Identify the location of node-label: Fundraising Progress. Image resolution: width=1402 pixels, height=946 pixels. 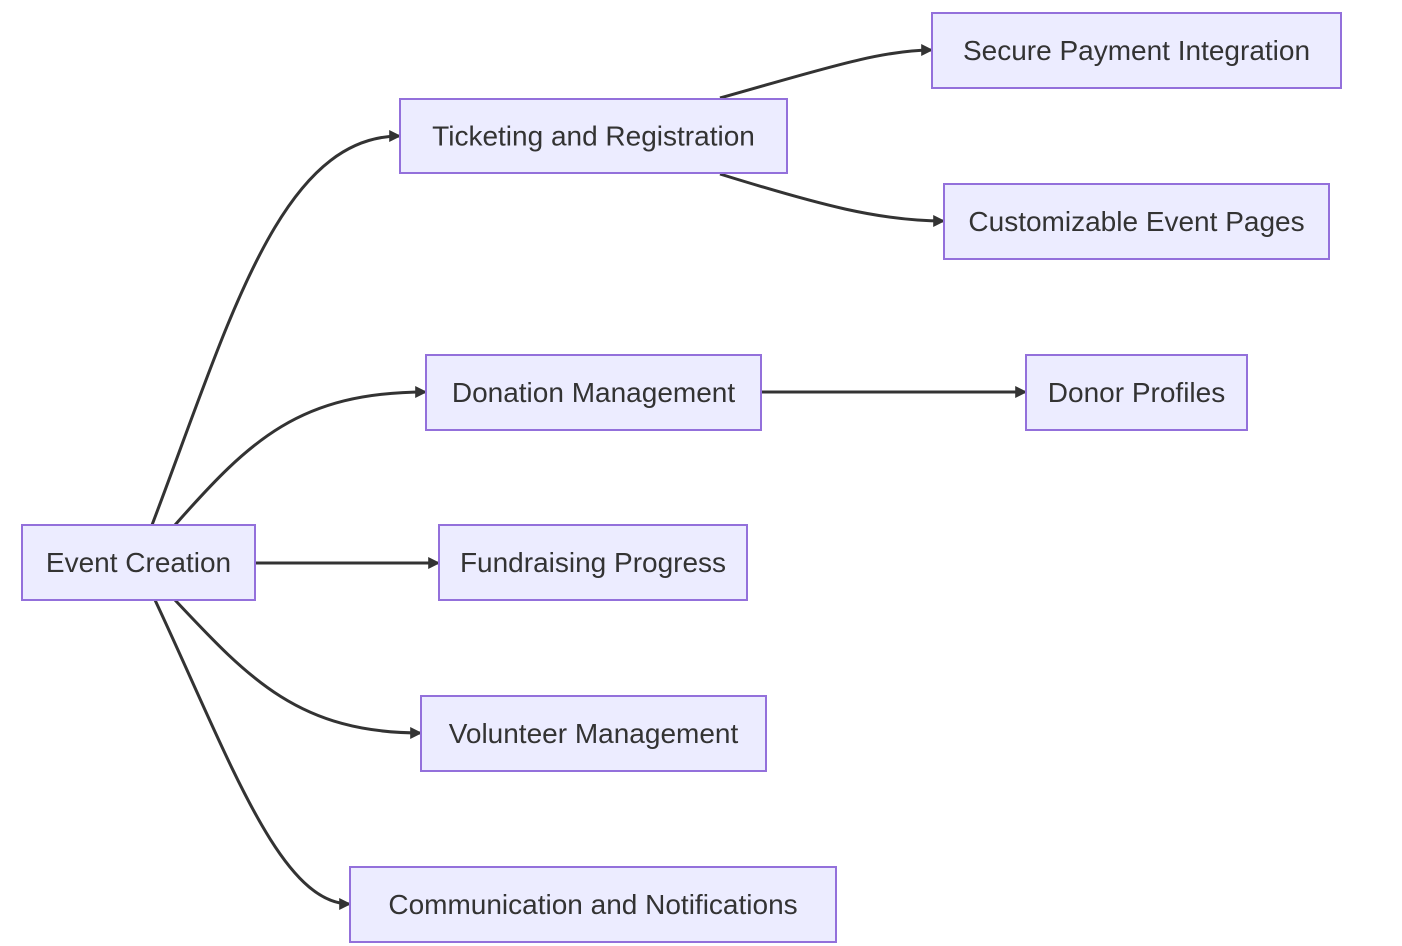
(593, 562).